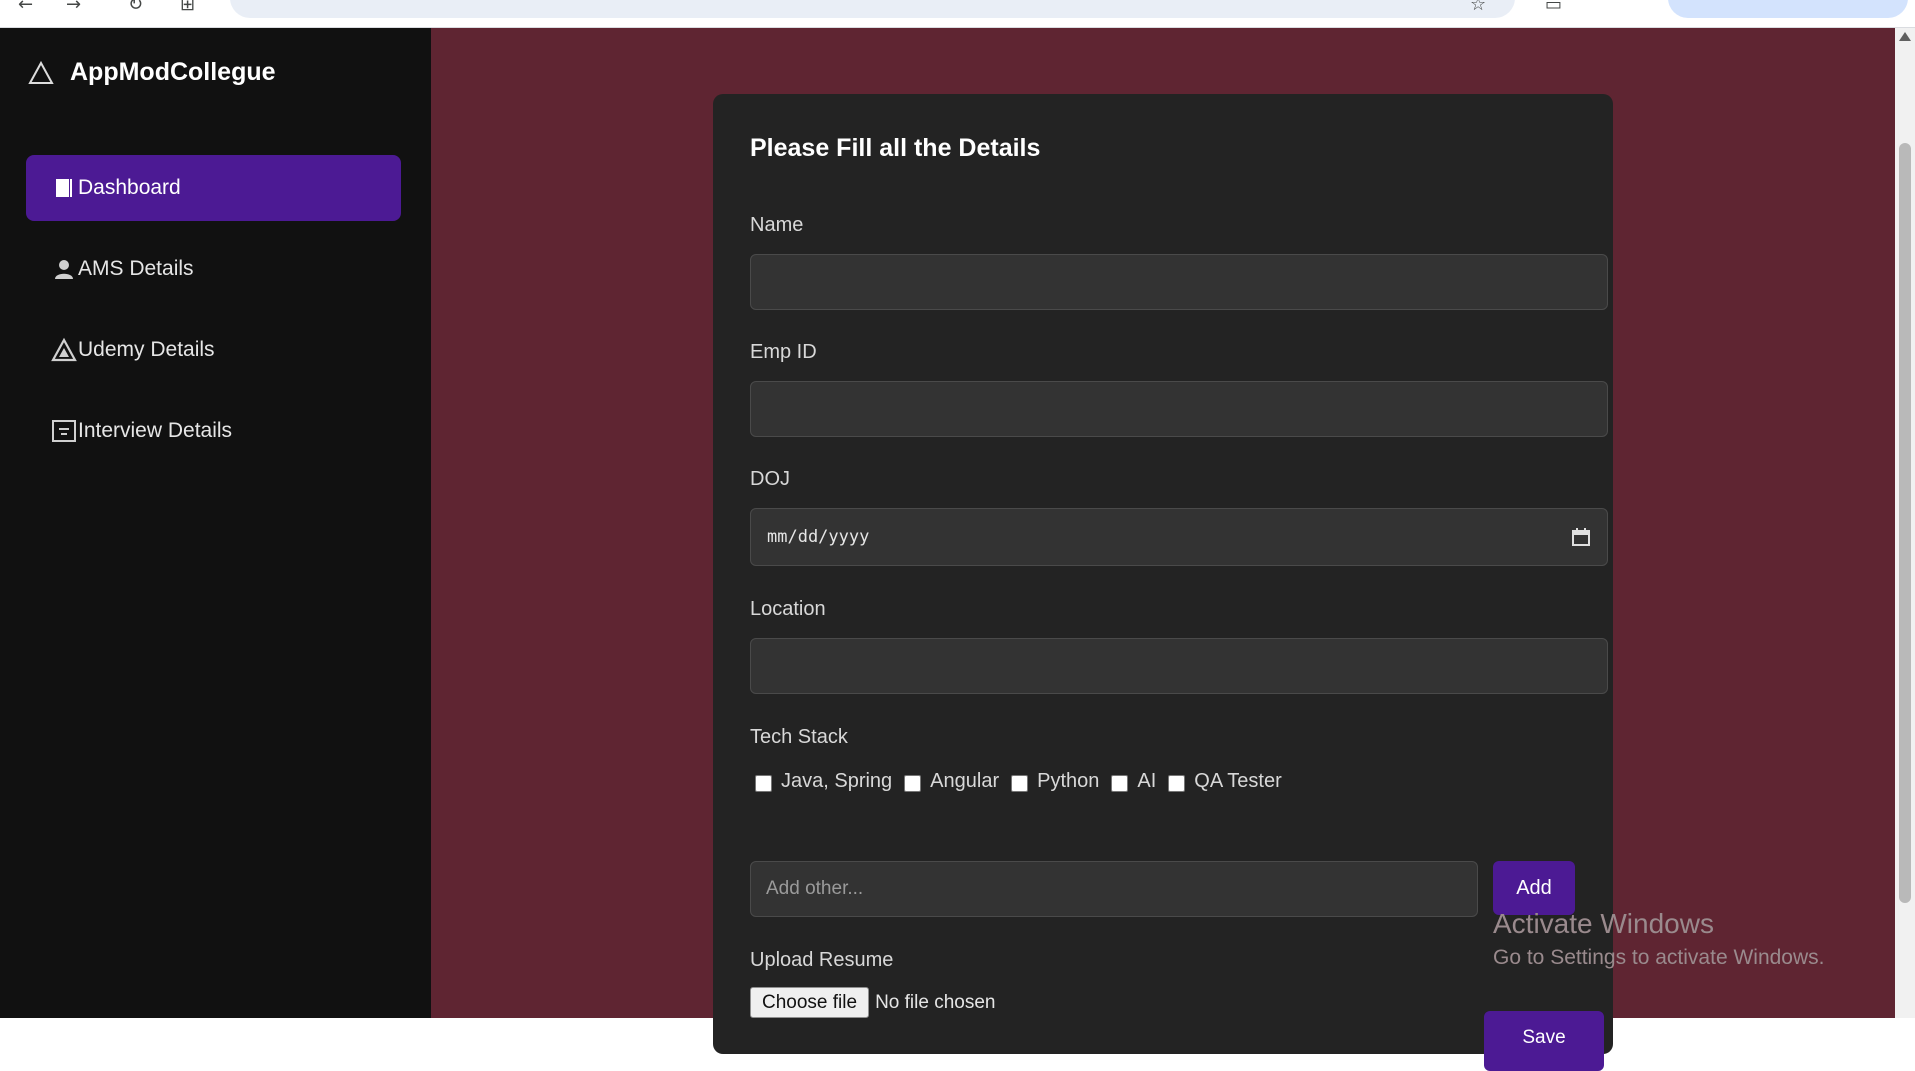 This screenshot has width=1915, height=1071. What do you see at coordinates (1068, 781) in the screenshot?
I see `checkbox-label: Python` at bounding box center [1068, 781].